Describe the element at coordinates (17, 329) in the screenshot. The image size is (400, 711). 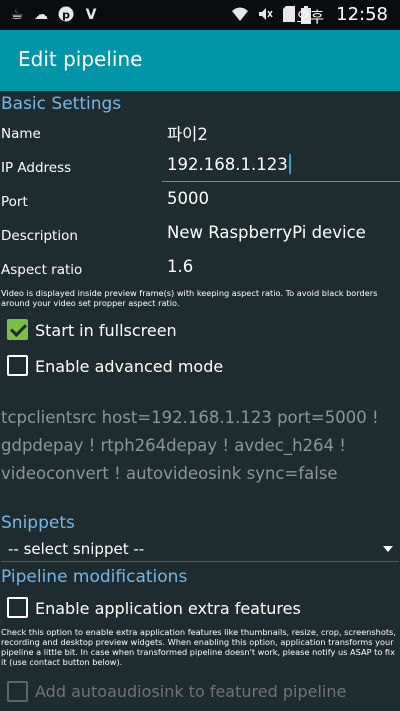
I see `start-fullscreen-checkbox` at that location.